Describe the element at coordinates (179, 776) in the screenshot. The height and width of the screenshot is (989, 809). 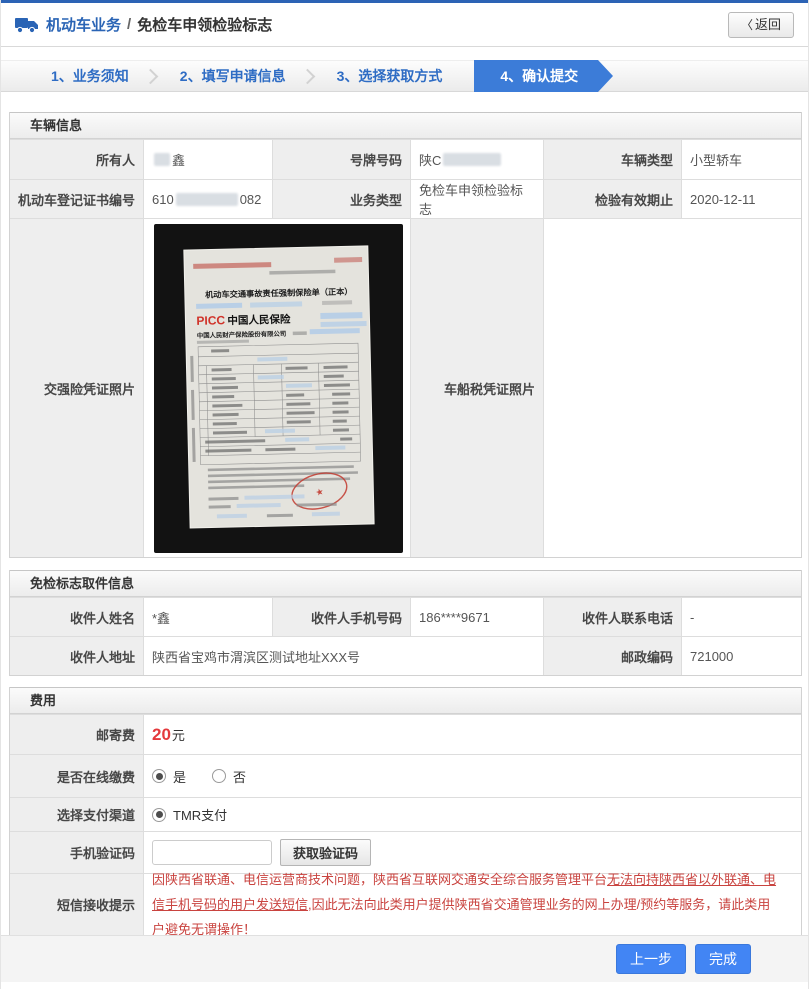
I see `radio-yes-label: 是` at that location.